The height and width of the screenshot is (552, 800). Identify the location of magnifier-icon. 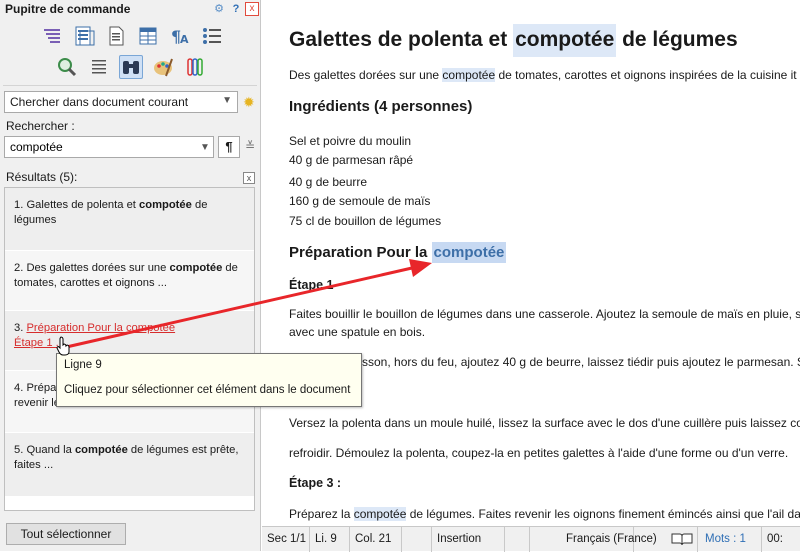
(67, 67).